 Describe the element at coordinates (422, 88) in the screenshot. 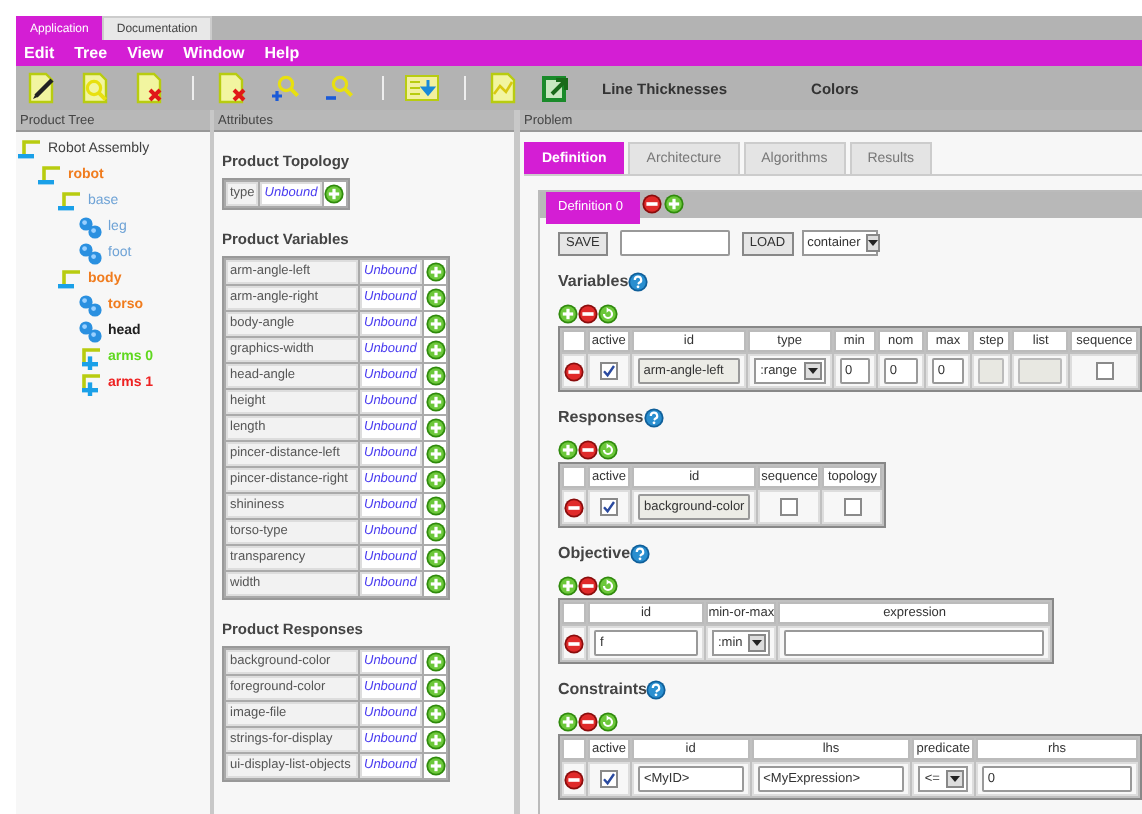

I see `list-icon` at that location.